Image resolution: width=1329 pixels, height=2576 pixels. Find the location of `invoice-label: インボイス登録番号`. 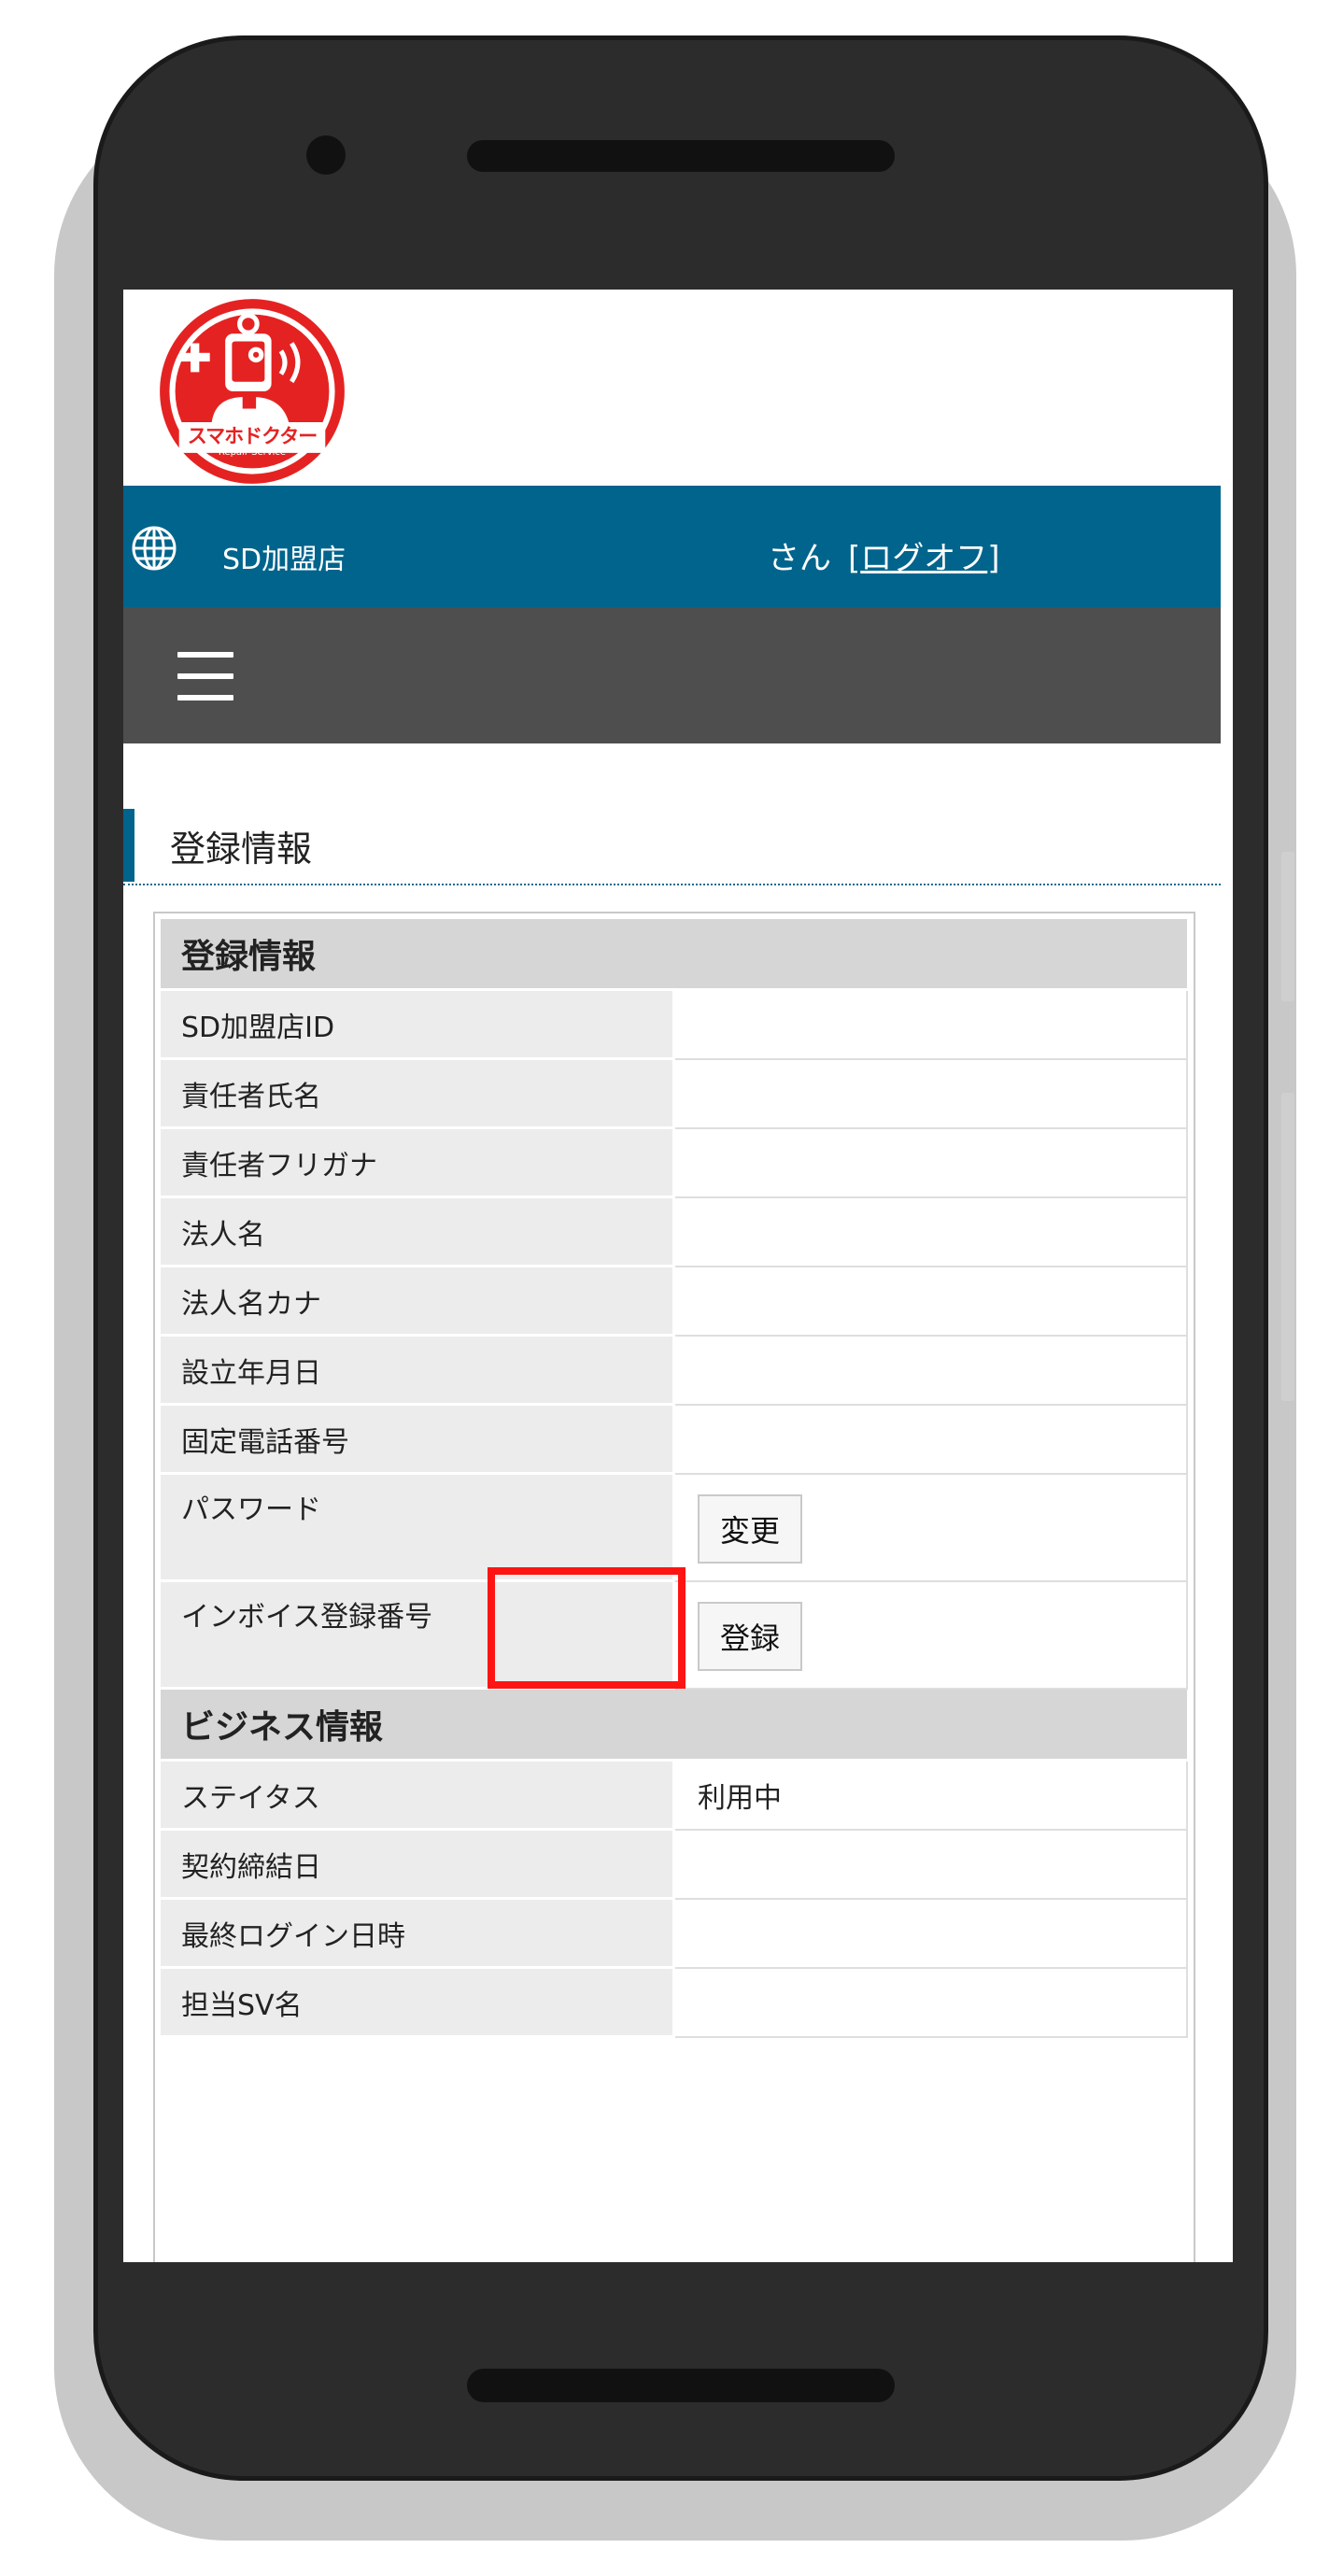

invoice-label: インボイス登録番号 is located at coordinates (418, 1635).